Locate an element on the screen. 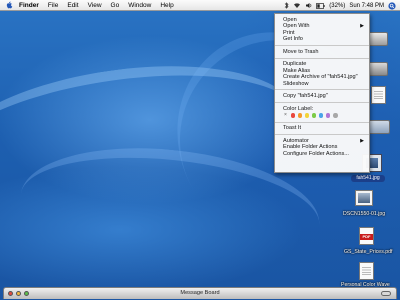 This screenshot has height=300, width=400. menu-item-slideshow: Slideshow is located at coordinates (322, 84).